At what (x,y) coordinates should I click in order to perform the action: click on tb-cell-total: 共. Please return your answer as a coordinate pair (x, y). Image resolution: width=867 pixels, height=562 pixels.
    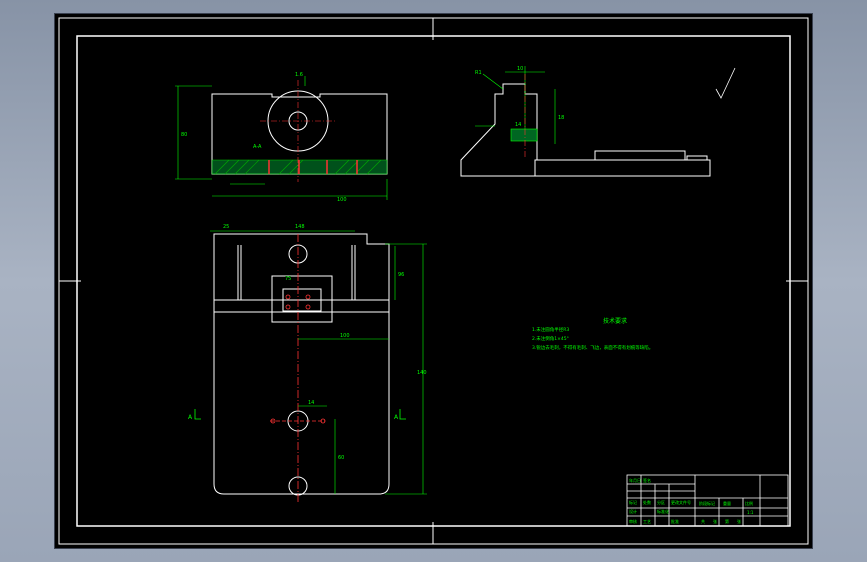
    Looking at the image, I should click on (703, 521).